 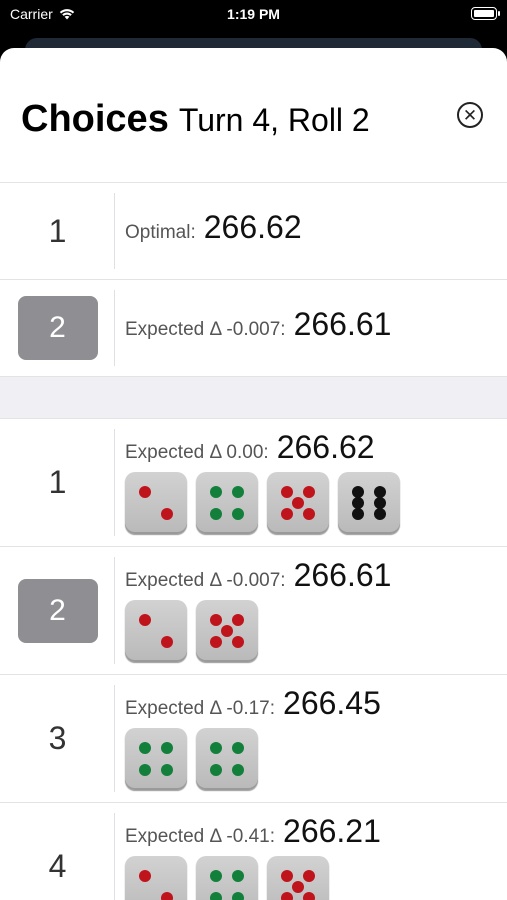 I want to click on clock: 1:19 PM, so click(x=253, y=14).